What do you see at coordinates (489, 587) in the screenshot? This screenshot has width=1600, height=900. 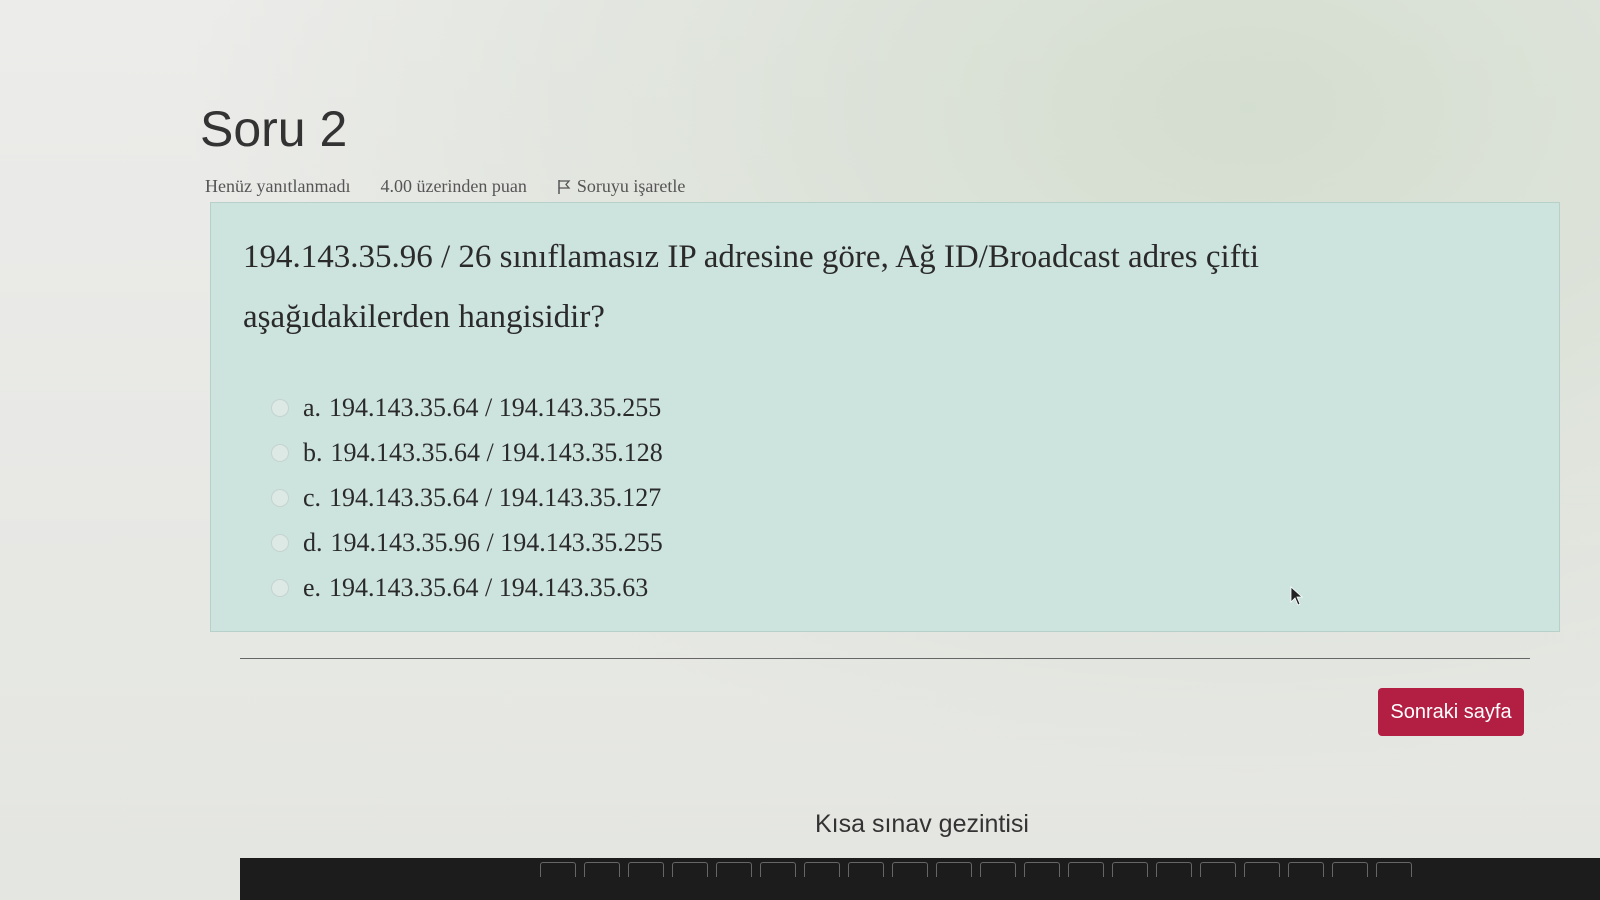 I see `answer-text: 194.143.35.64 / 194.143.35.63` at bounding box center [489, 587].